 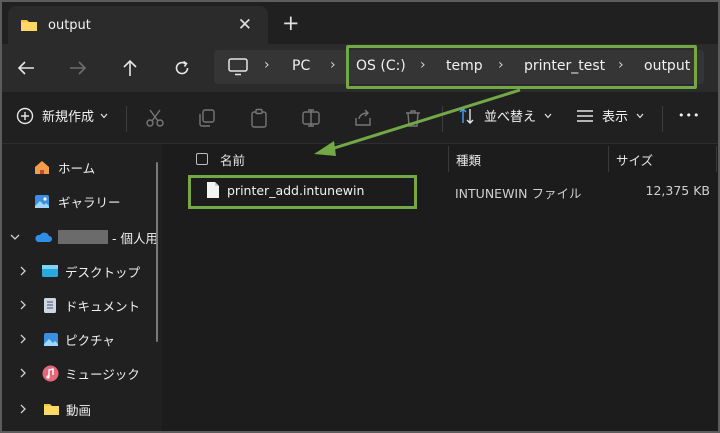 What do you see at coordinates (259, 118) in the screenshot?
I see `paste-icon` at bounding box center [259, 118].